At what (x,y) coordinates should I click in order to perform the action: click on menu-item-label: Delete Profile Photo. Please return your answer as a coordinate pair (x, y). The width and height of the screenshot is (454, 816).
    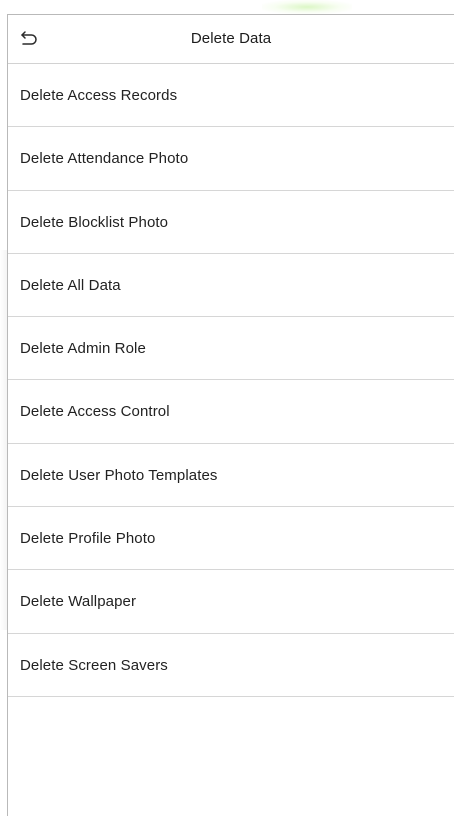
    Looking at the image, I should click on (88, 539).